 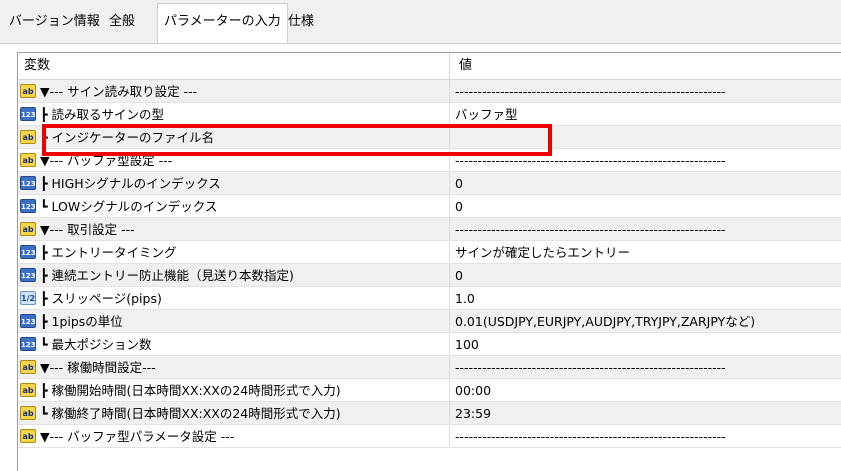 What do you see at coordinates (429, 252) in the screenshot?
I see `table-row: 123 ┣ エントリータイミング サインが確定したらエントリー` at bounding box center [429, 252].